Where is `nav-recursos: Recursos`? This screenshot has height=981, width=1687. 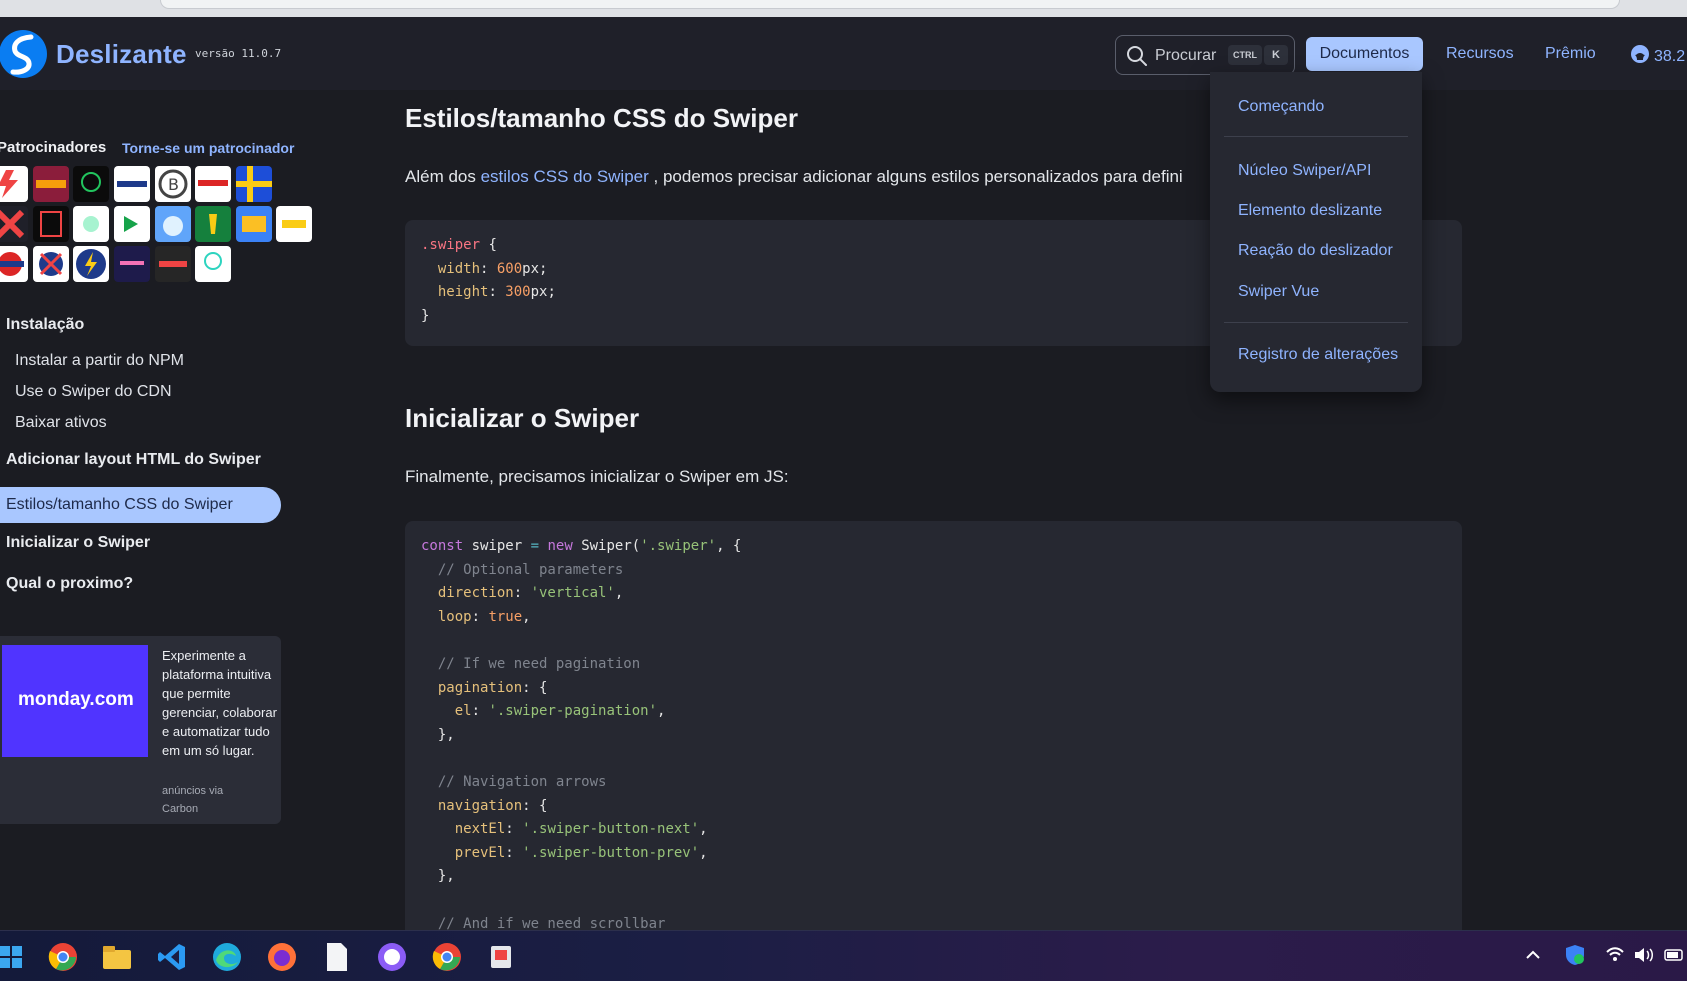
nav-recursos: Recursos is located at coordinates (1480, 54).